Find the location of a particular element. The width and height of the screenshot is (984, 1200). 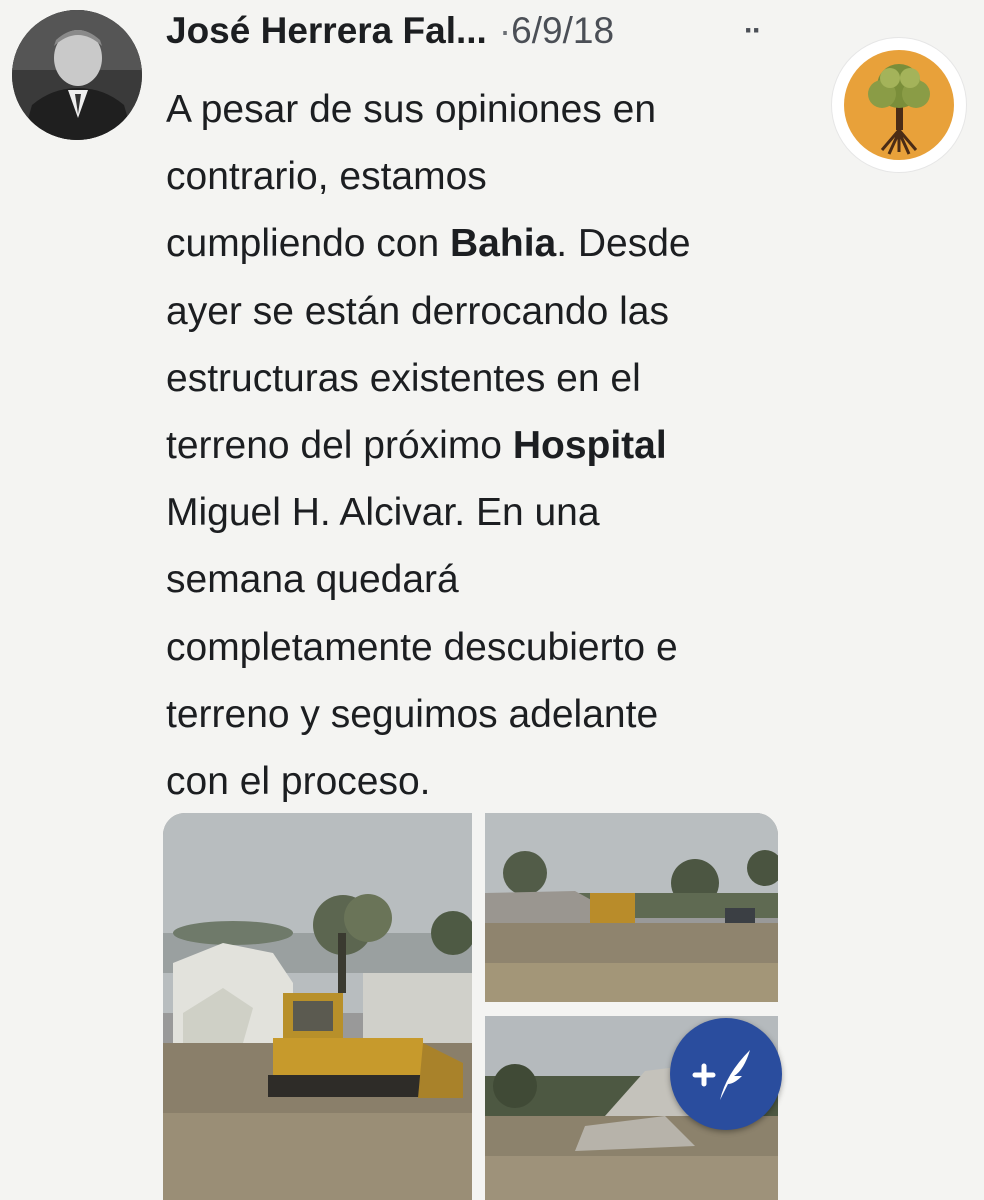

message-line: Miguel H. Alcivar. En una is located at coordinates (383, 513).